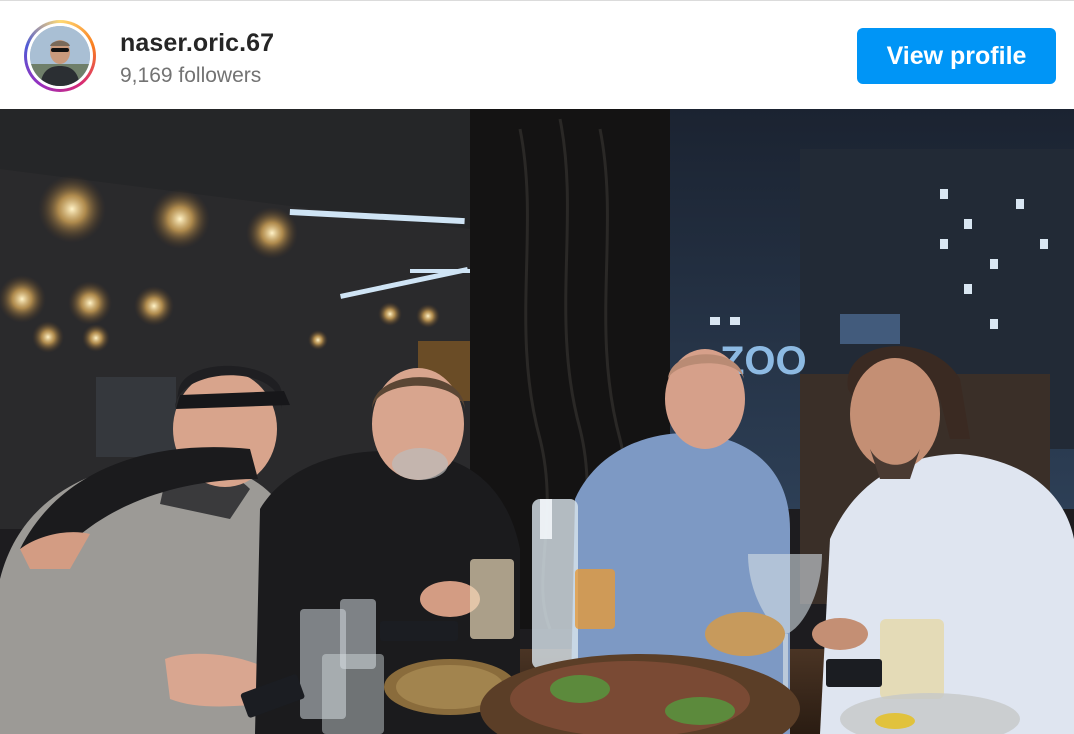 The width and height of the screenshot is (1074, 734). I want to click on profile-photo-icon, so click(60, 56).